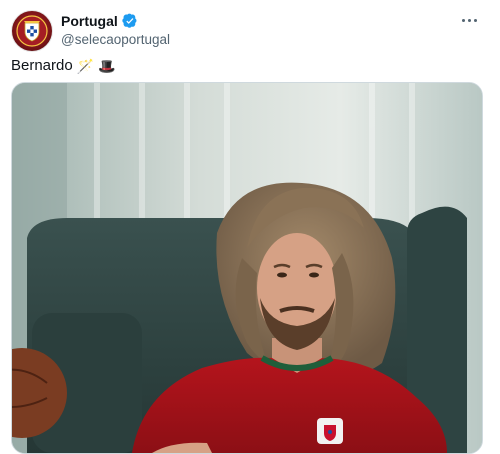  What do you see at coordinates (107, 66) in the screenshot?
I see `top-hat-icon: 🎩` at bounding box center [107, 66].